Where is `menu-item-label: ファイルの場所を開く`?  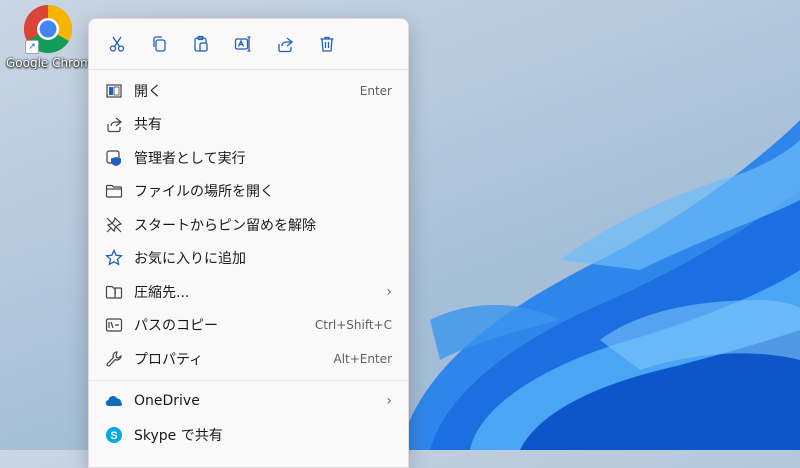
menu-item-label: ファイルの場所を開く is located at coordinates (204, 192).